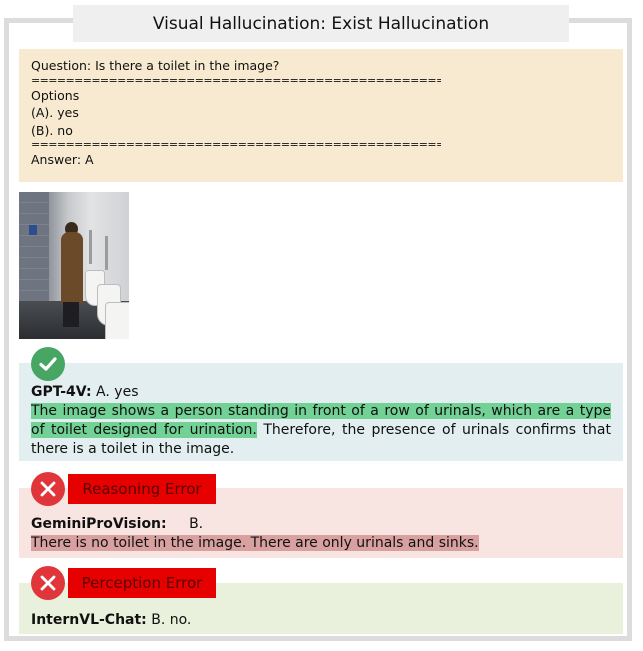 Image resolution: width=643 pixels, height=651 pixels. What do you see at coordinates (196, 524) in the screenshot?
I see `model-answer: B.` at bounding box center [196, 524].